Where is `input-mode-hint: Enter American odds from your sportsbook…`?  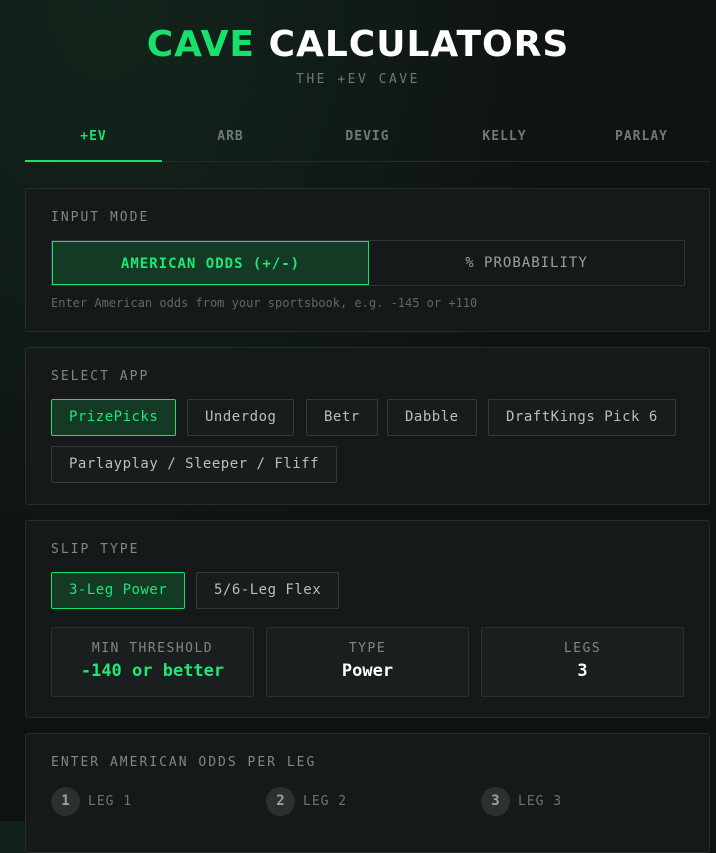
input-mode-hint: Enter American odds from your sportsbook… is located at coordinates (264, 303).